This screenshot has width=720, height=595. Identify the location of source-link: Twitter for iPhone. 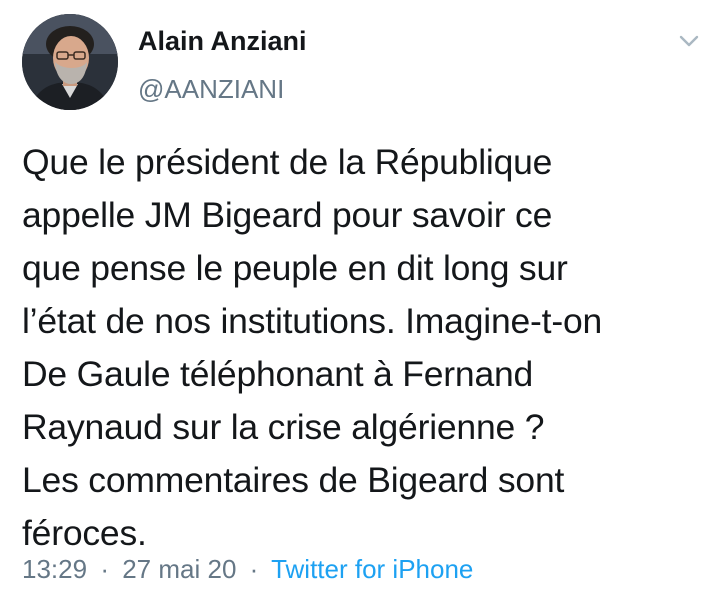
(372, 569).